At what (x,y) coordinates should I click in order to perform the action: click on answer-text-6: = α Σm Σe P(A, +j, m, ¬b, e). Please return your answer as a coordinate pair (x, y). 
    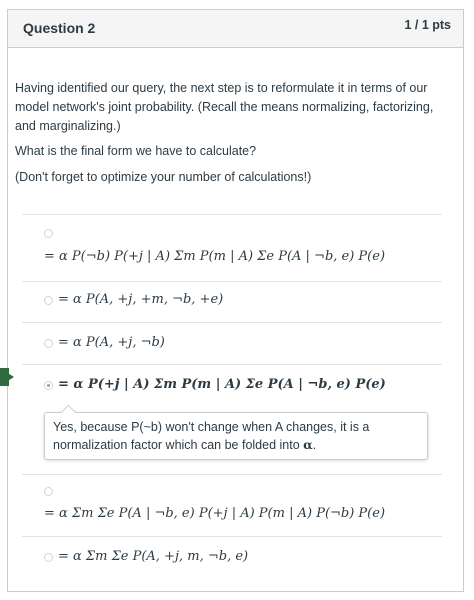
    Looking at the image, I should click on (153, 556).